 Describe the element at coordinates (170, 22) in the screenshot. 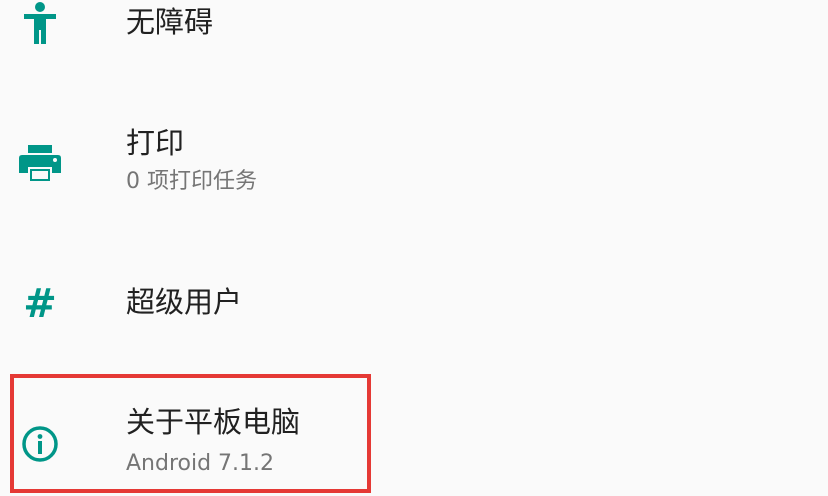

I see `settings-item-title: 无障碍` at that location.